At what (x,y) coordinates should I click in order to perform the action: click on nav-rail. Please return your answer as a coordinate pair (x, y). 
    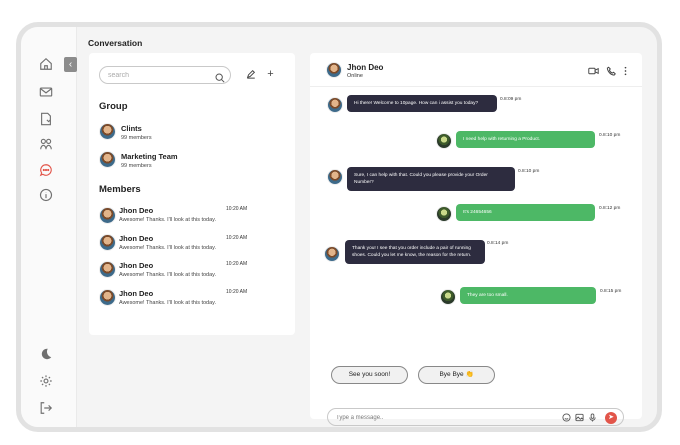
    Looking at the image, I should click on (49, 227).